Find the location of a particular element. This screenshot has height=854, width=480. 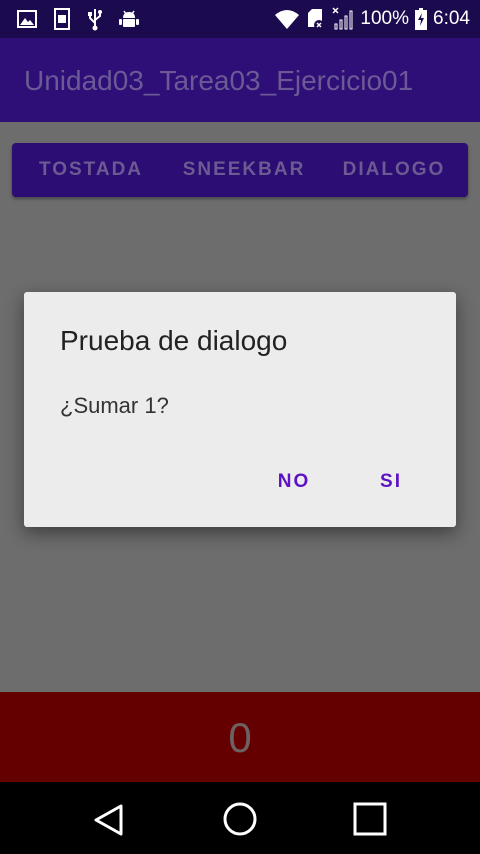

back-icon is located at coordinates (109, 820).